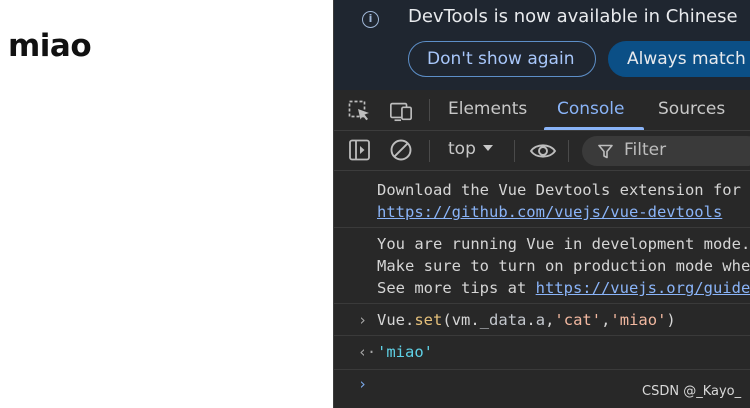 This screenshot has height=408, width=750. I want to click on message-text: You are running Vue in development mode., so click(563, 244).